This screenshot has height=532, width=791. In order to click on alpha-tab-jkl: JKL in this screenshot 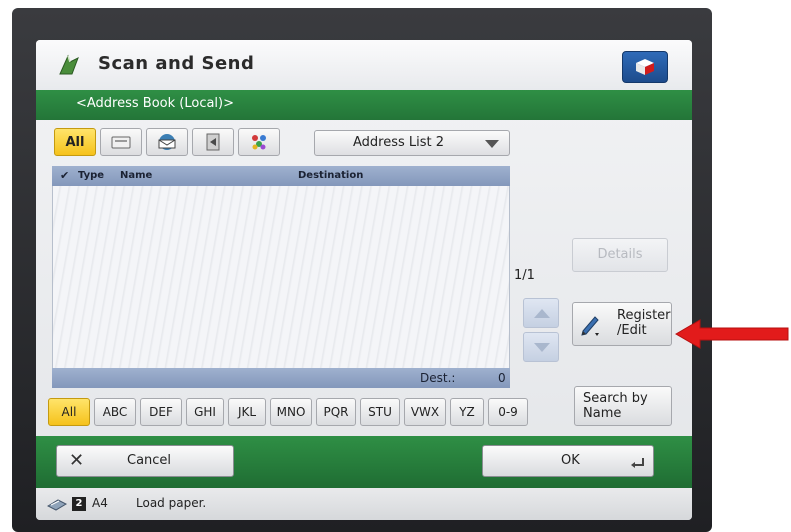, I will do `click(247, 412)`.